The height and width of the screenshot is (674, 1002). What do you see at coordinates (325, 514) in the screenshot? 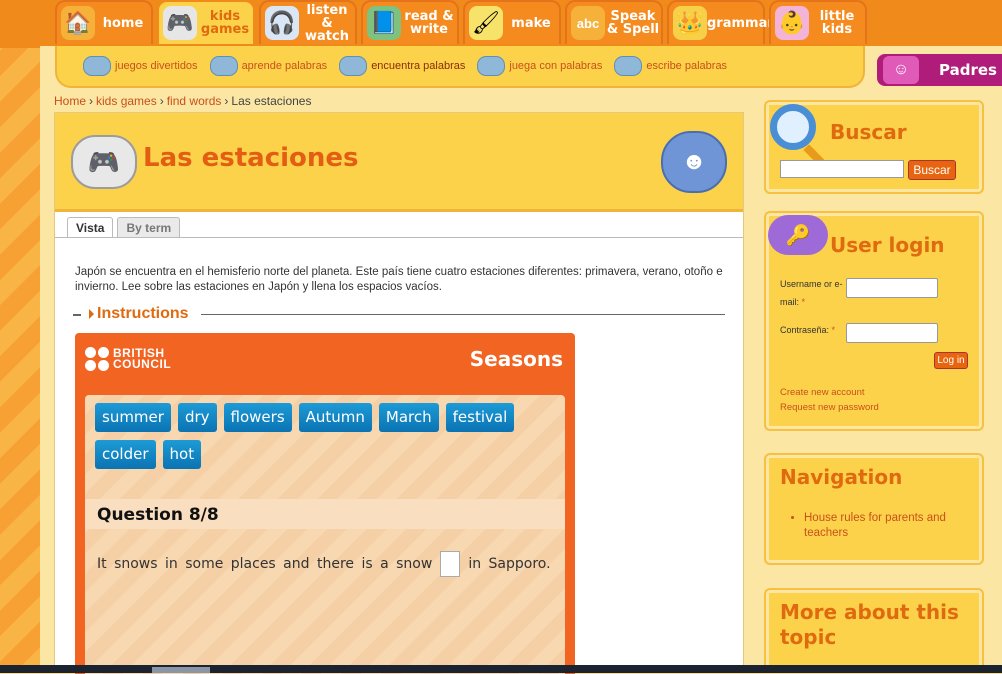
I see `question-header: Question 8/8` at bounding box center [325, 514].